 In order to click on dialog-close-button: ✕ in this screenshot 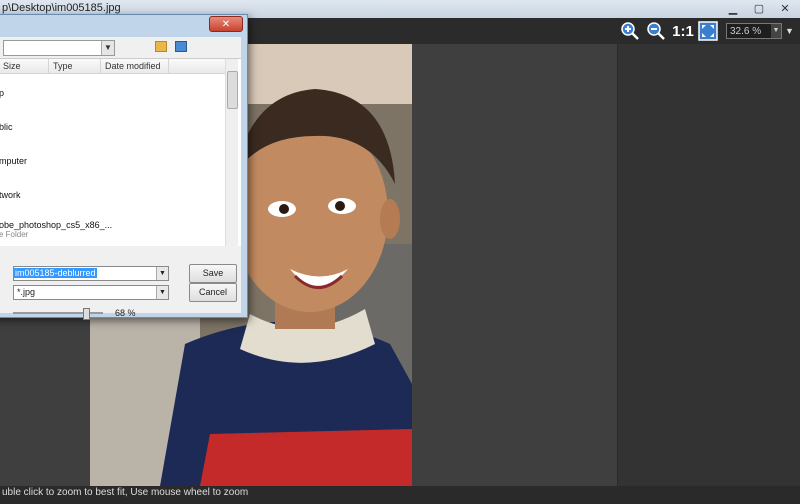, I will do `click(226, 24)`.